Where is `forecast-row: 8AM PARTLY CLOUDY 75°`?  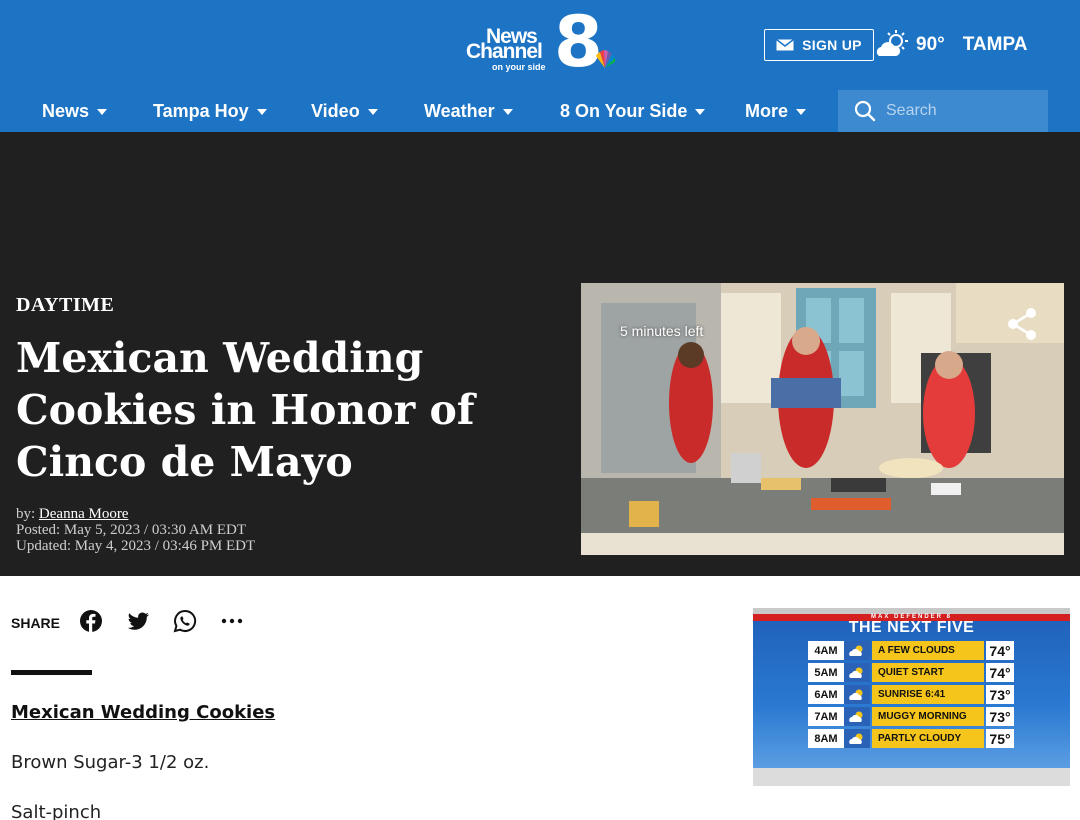 forecast-row: 8AM PARTLY CLOUDY 75° is located at coordinates (911, 738).